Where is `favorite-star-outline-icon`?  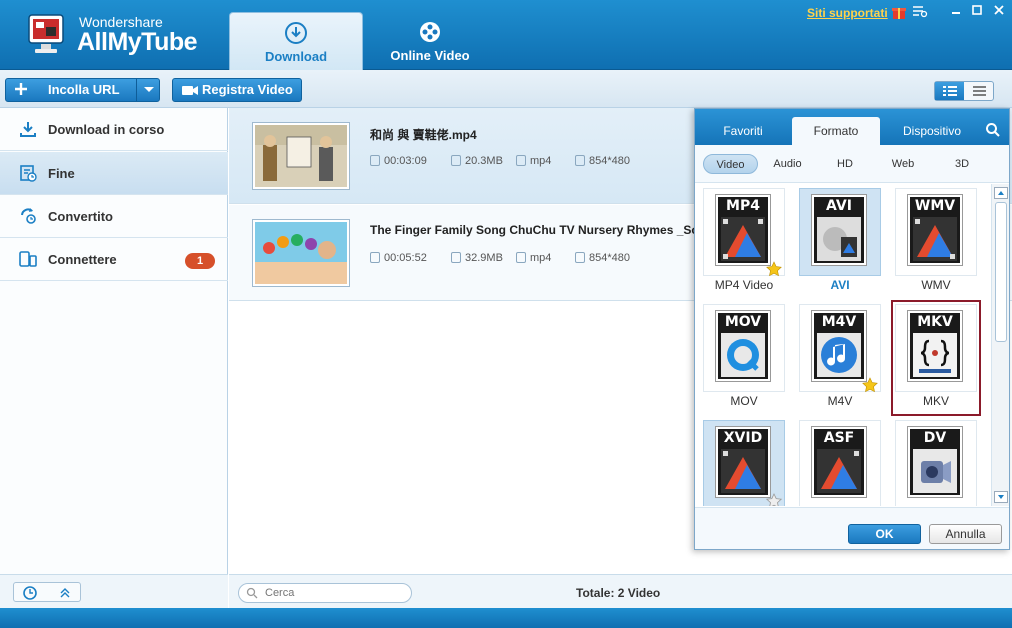
favorite-star-outline-icon is located at coordinates (774, 499).